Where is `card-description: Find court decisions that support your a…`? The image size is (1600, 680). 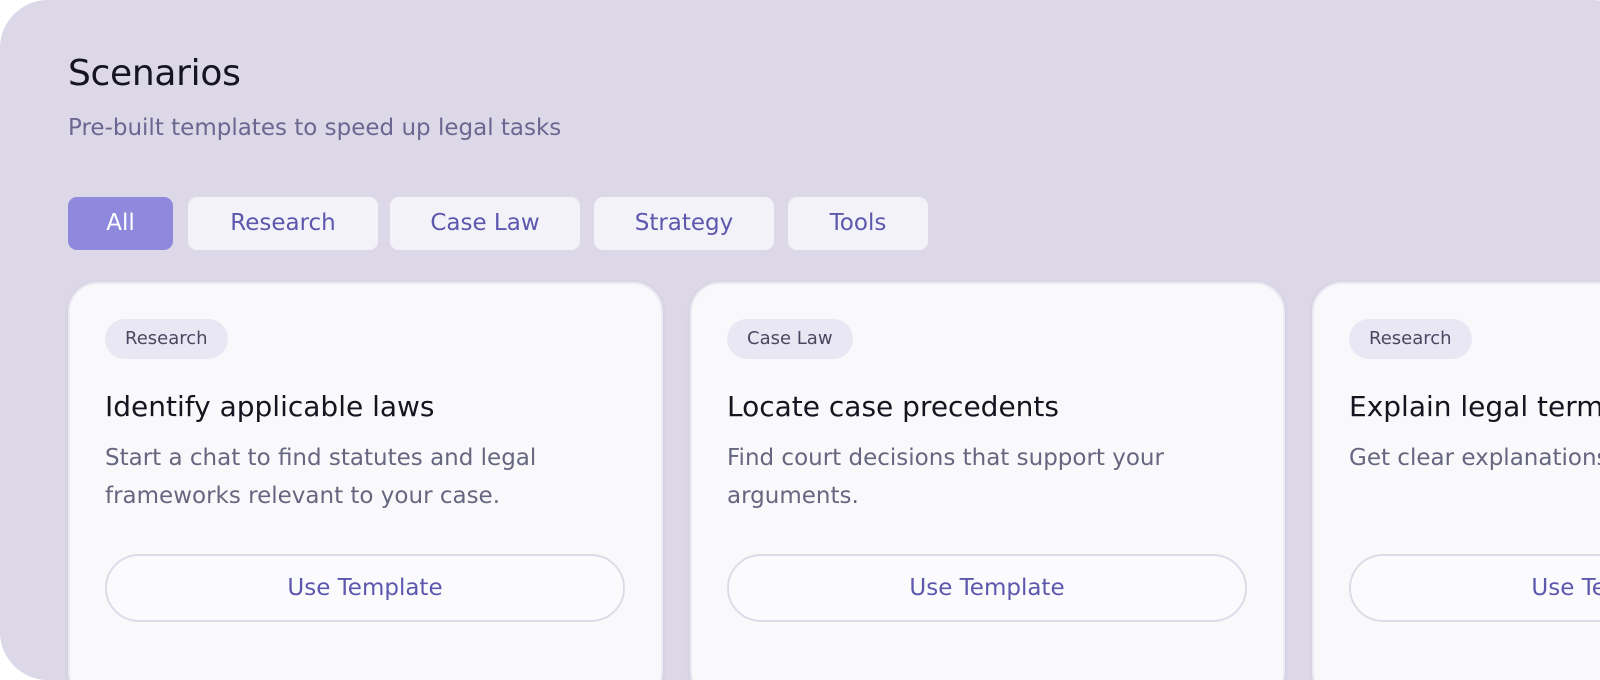
card-description: Find court decisions that support your a… is located at coordinates (945, 477).